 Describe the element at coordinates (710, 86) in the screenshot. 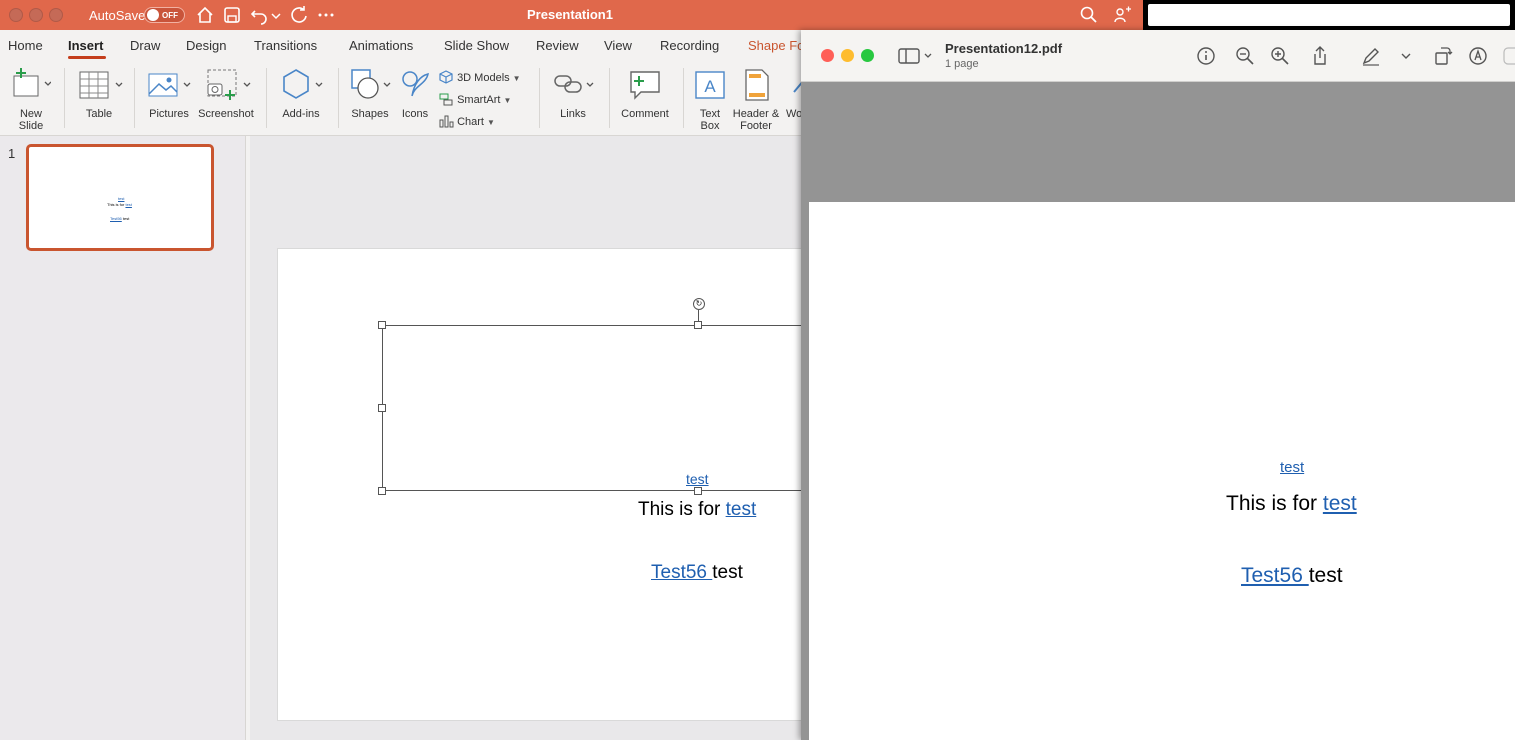

I see `svg-text: A` at that location.